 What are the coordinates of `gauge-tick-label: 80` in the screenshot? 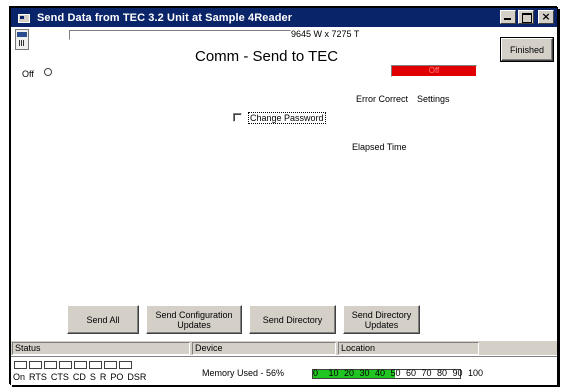 It's located at (442, 373).